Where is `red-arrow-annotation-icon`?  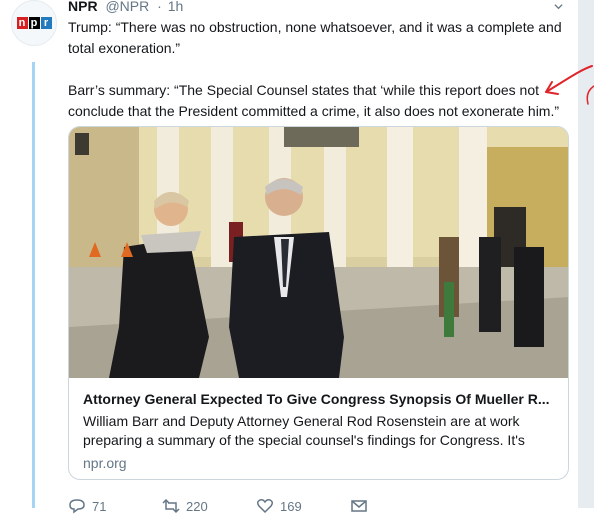 red-arrow-annotation-icon is located at coordinates (569, 85).